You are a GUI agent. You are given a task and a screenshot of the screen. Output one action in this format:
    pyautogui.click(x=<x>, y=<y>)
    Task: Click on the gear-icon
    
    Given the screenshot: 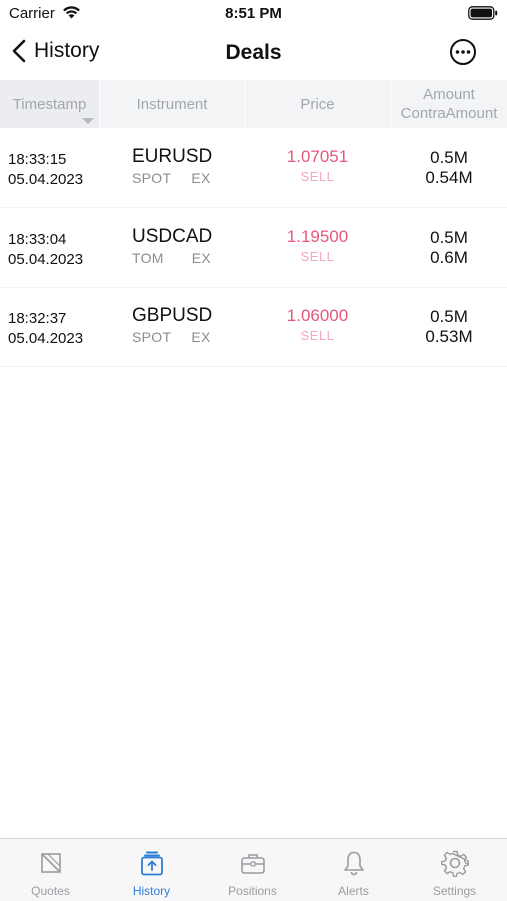 What is the action you would take?
    pyautogui.click(x=454, y=863)
    